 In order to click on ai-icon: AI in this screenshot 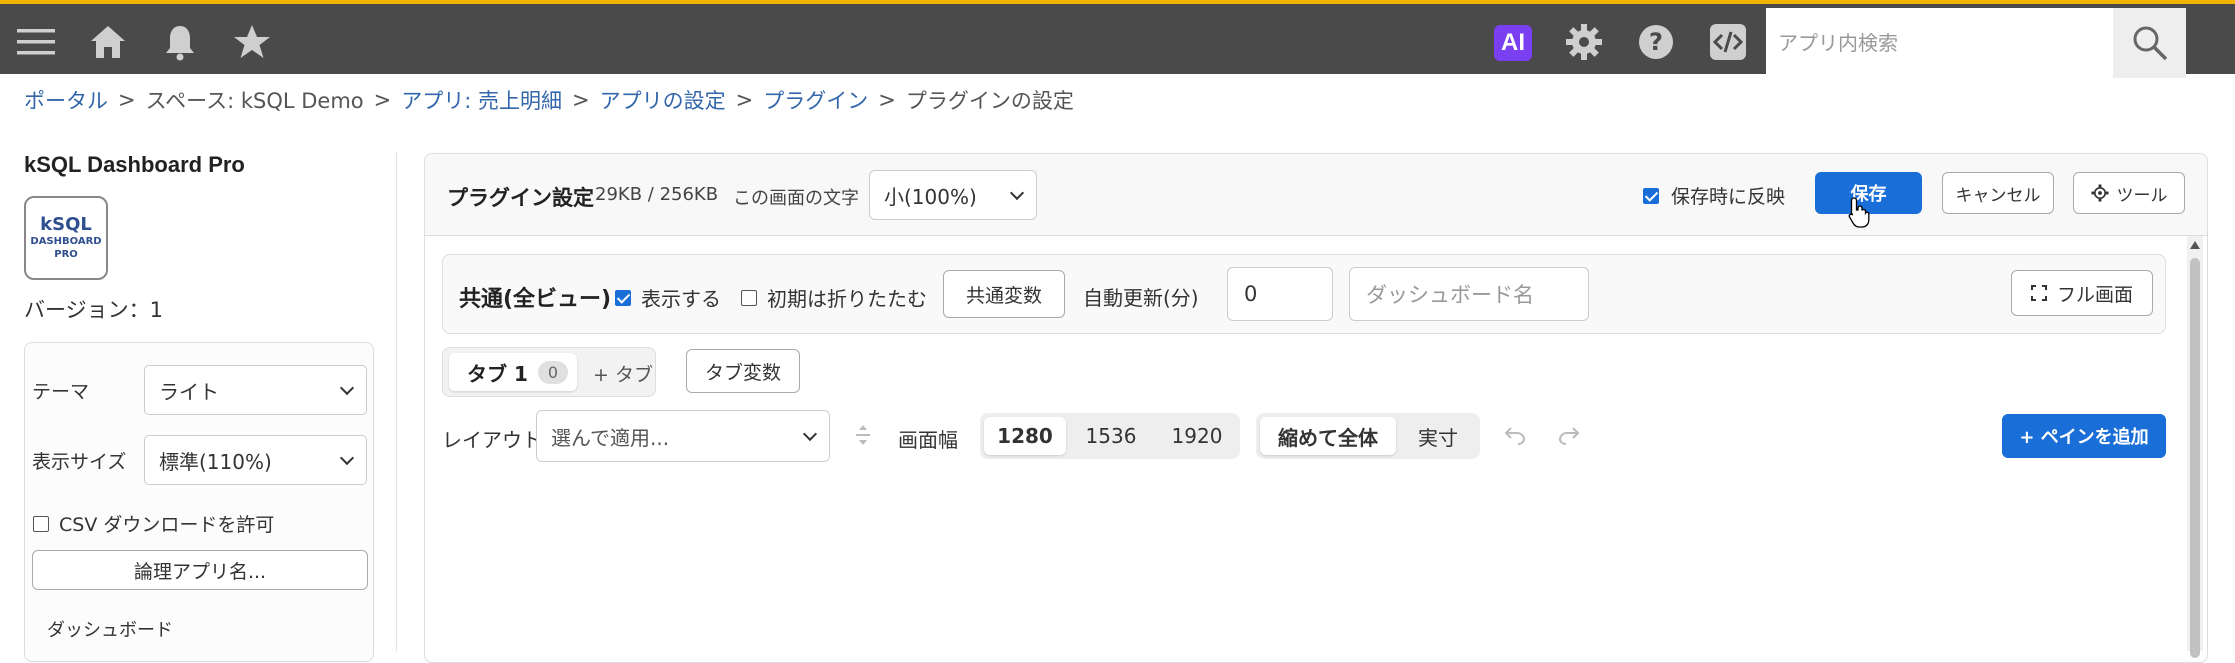, I will do `click(1513, 43)`.